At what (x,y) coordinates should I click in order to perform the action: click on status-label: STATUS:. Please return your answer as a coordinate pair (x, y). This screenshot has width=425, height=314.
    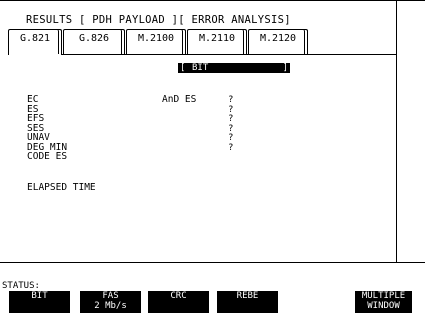
    Looking at the image, I should click on (21, 286).